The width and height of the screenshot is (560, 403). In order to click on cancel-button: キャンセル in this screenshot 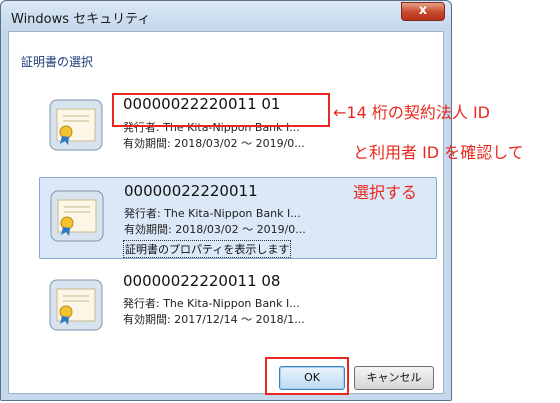, I will do `click(394, 378)`.